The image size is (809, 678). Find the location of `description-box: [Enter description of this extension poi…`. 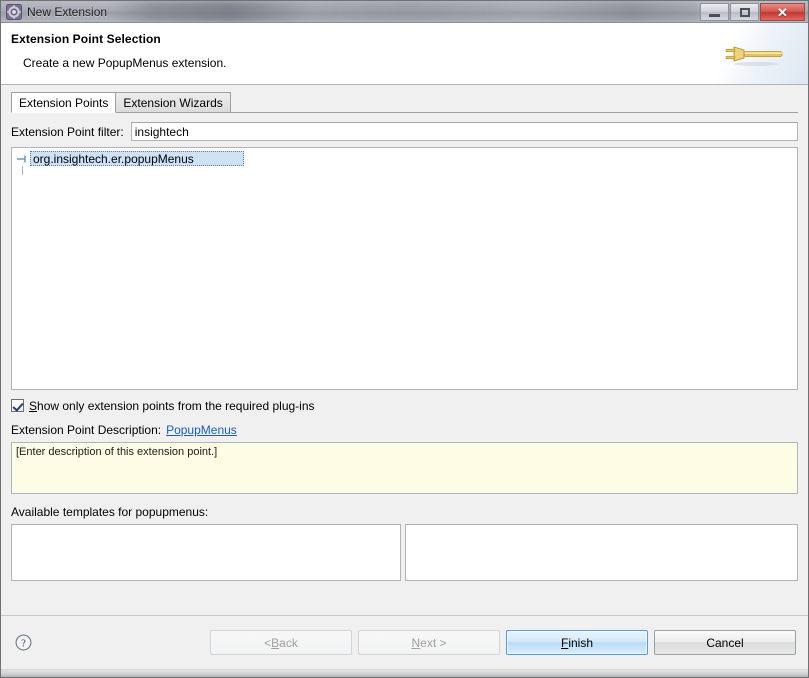

description-box: [Enter description of this extension poi… is located at coordinates (404, 468).